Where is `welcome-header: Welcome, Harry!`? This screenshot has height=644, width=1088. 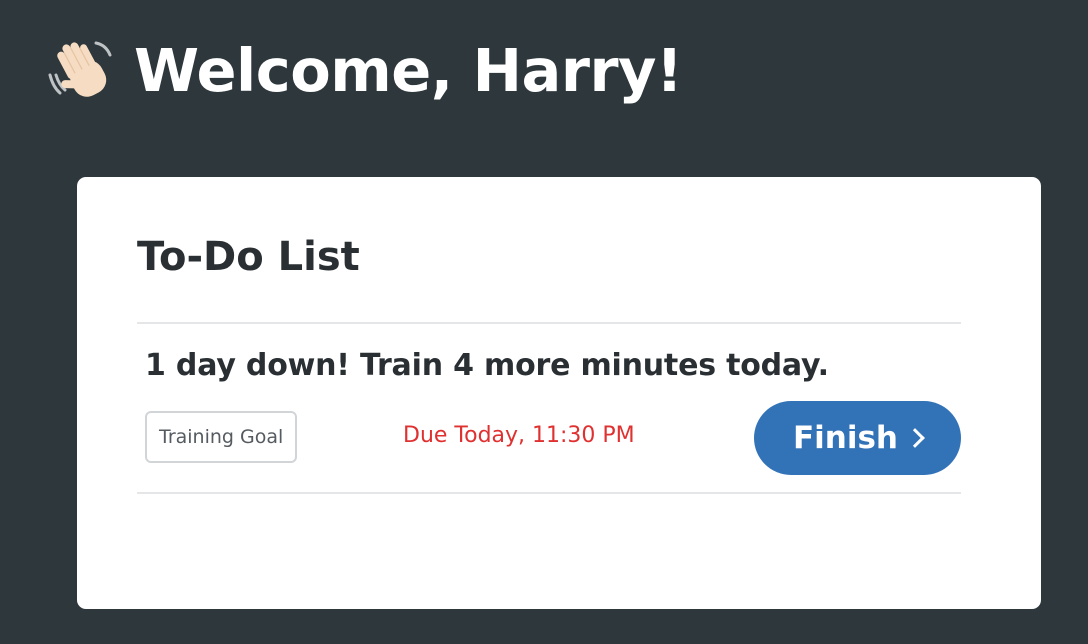 welcome-header: Welcome, Harry! is located at coordinates (363, 70).